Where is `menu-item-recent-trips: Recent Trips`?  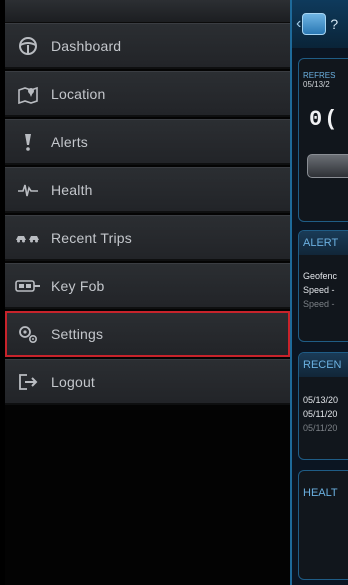 menu-item-recent-trips: Recent Trips is located at coordinates (147, 238).